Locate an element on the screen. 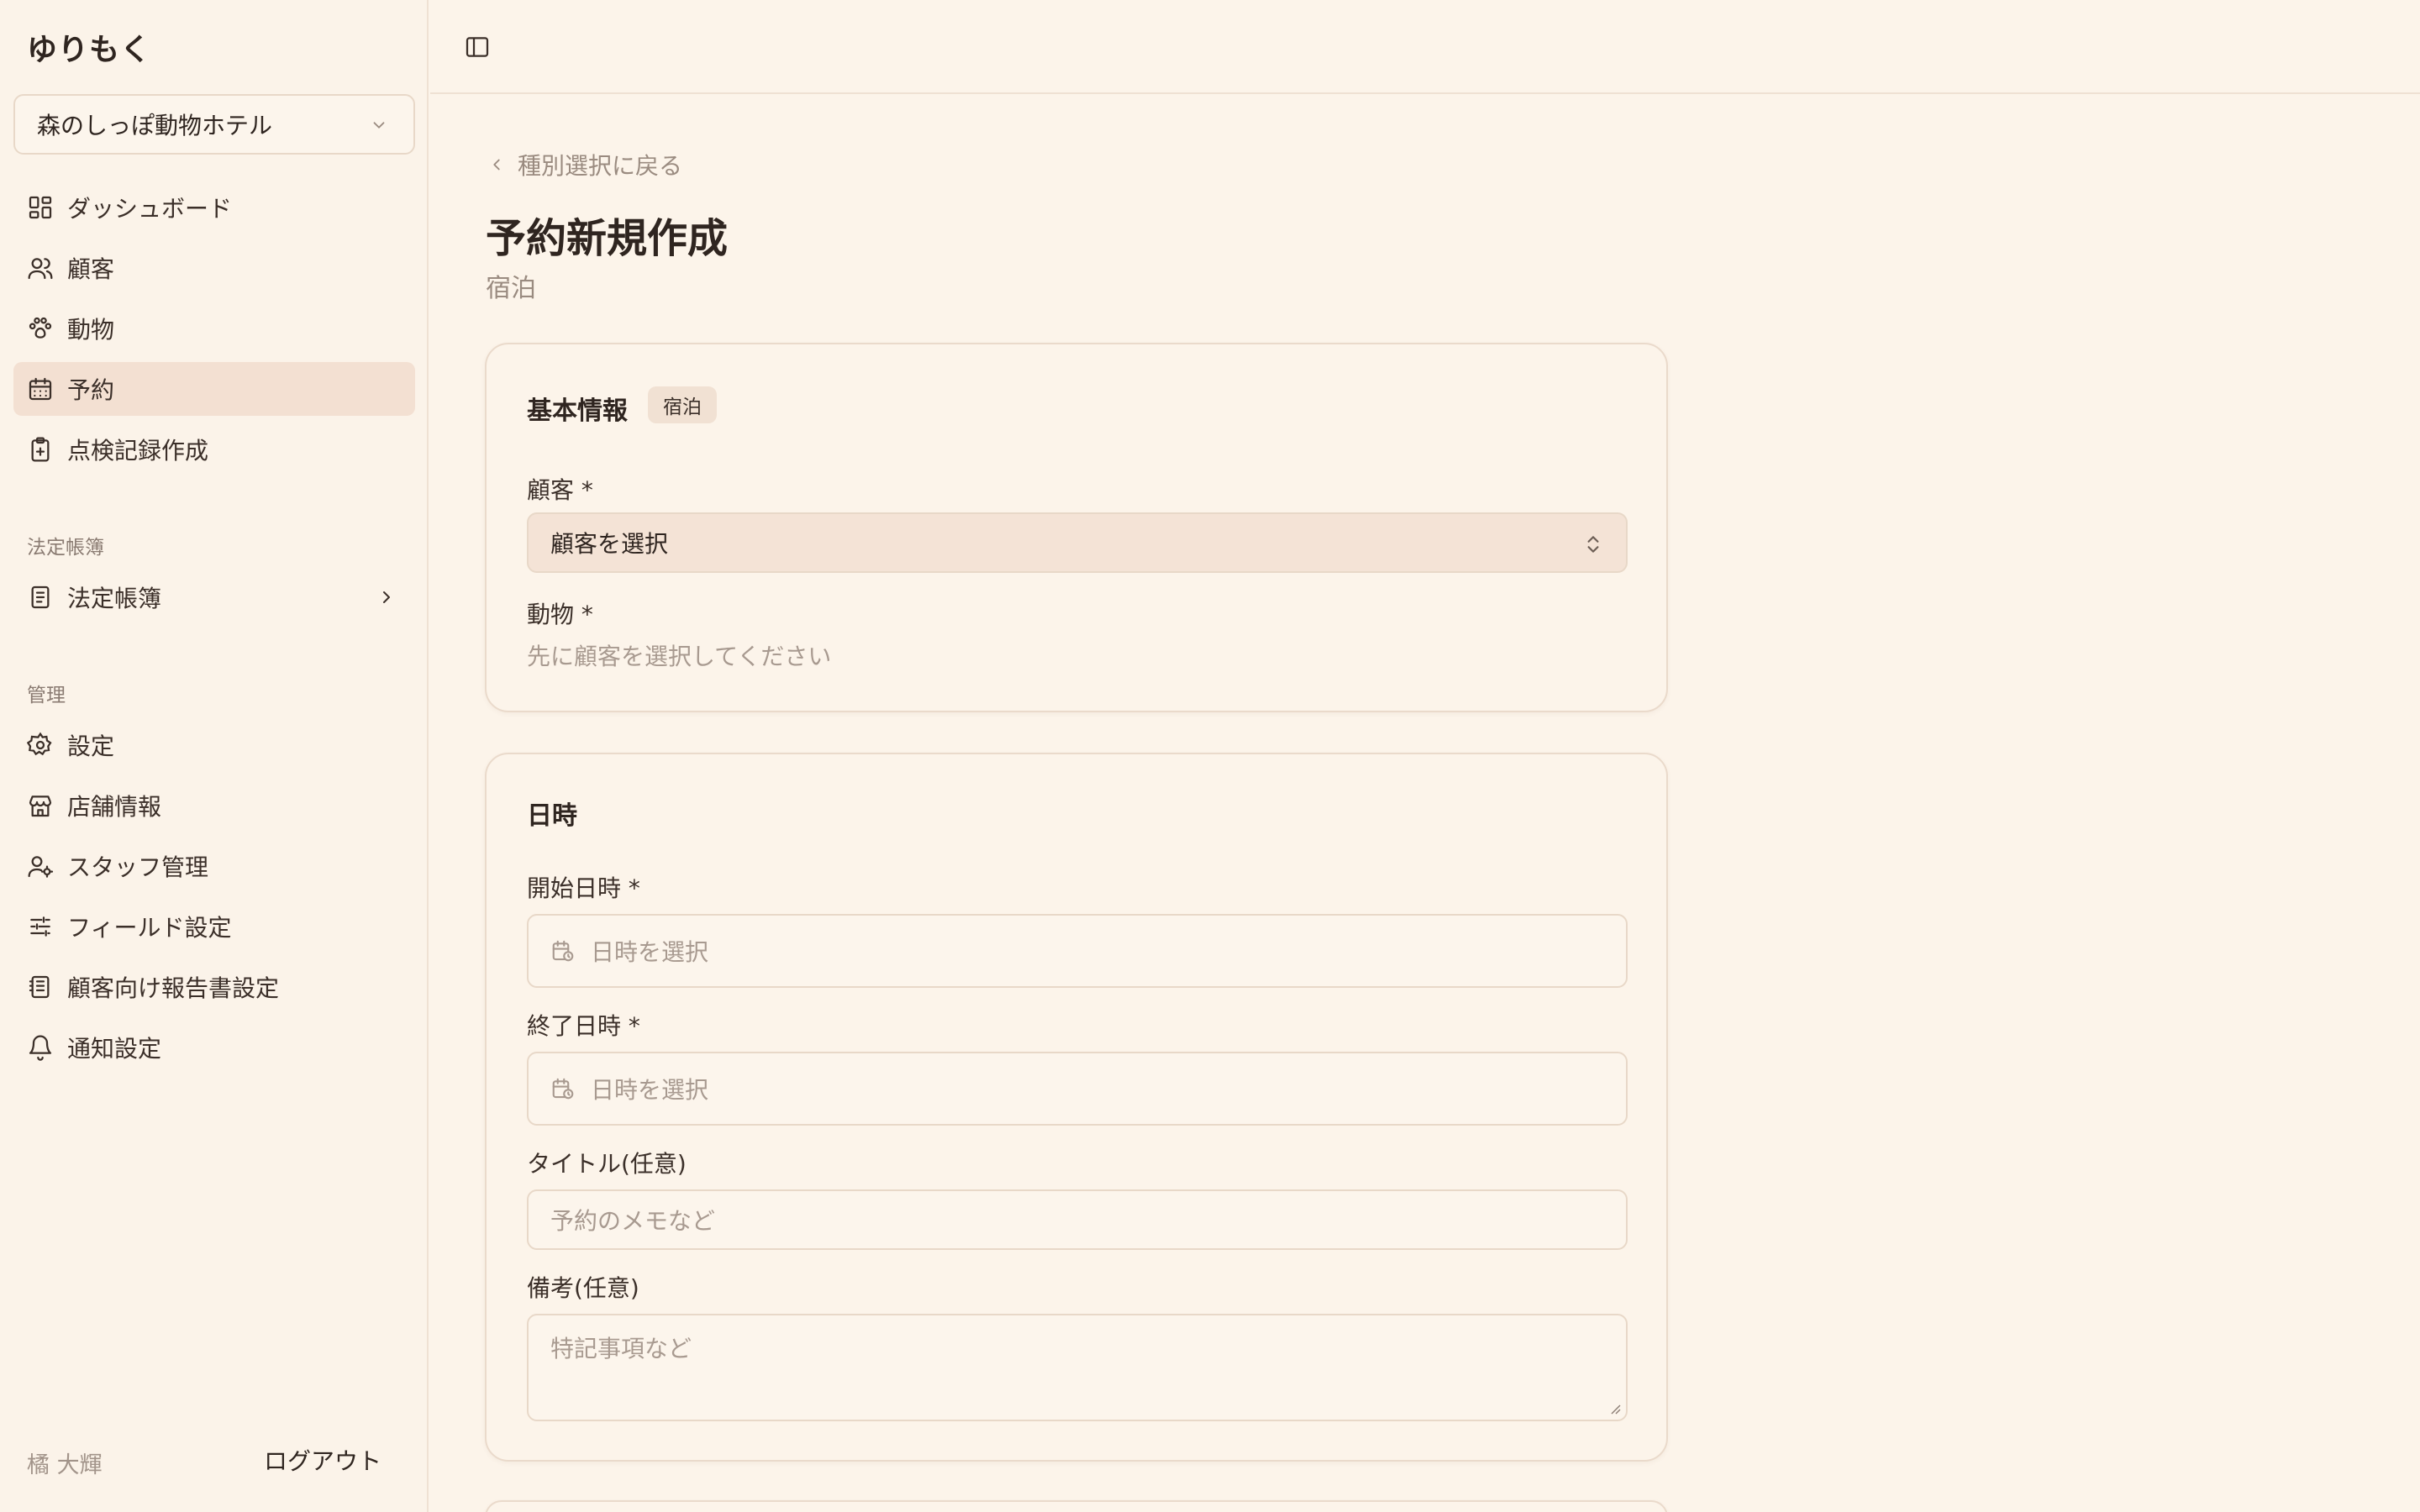 The height and width of the screenshot is (1512, 2420). sidebar-item-label: 店舗情報 is located at coordinates (114, 807).